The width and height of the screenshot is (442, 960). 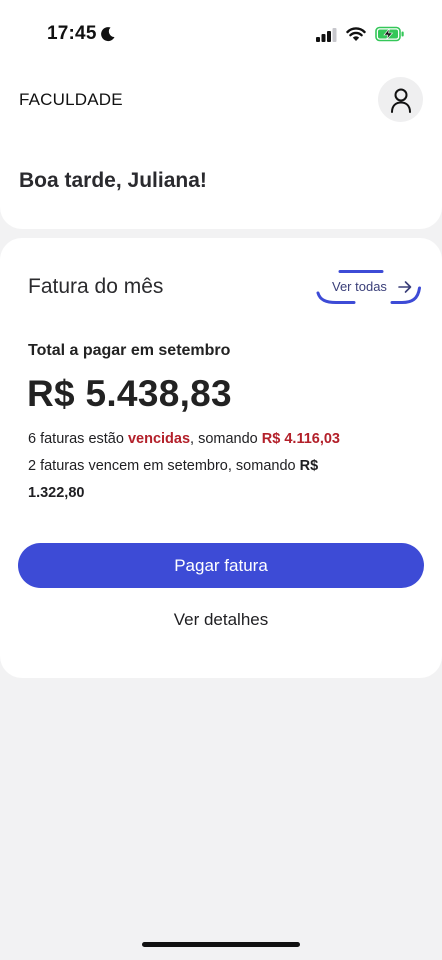 I want to click on user-icon, so click(x=400, y=100).